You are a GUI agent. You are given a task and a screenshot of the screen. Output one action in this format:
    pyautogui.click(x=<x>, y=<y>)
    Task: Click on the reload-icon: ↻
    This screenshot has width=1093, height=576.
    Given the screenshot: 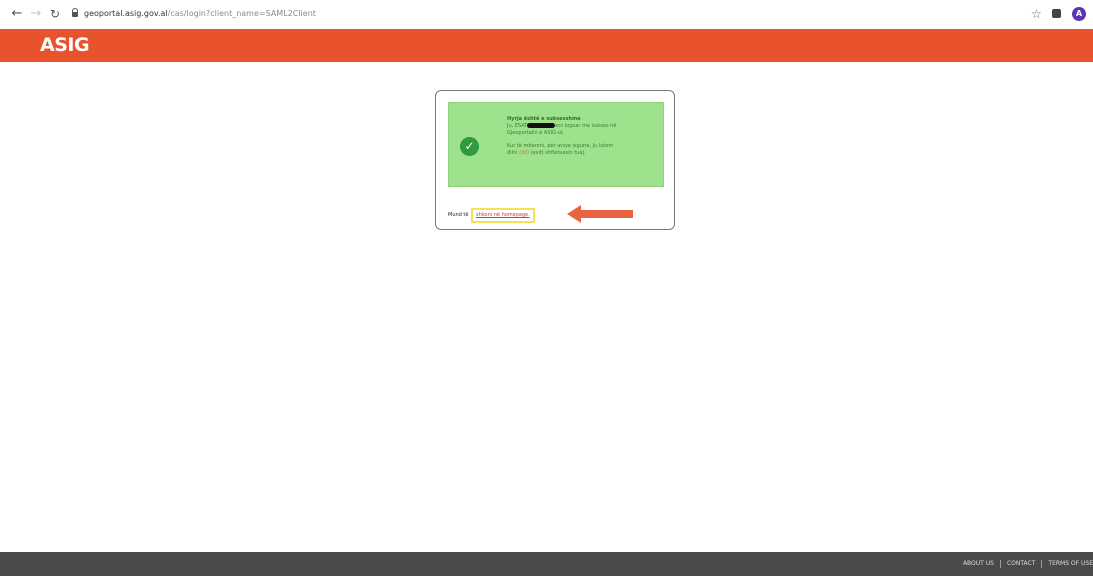 What is the action you would take?
    pyautogui.click(x=55, y=14)
    